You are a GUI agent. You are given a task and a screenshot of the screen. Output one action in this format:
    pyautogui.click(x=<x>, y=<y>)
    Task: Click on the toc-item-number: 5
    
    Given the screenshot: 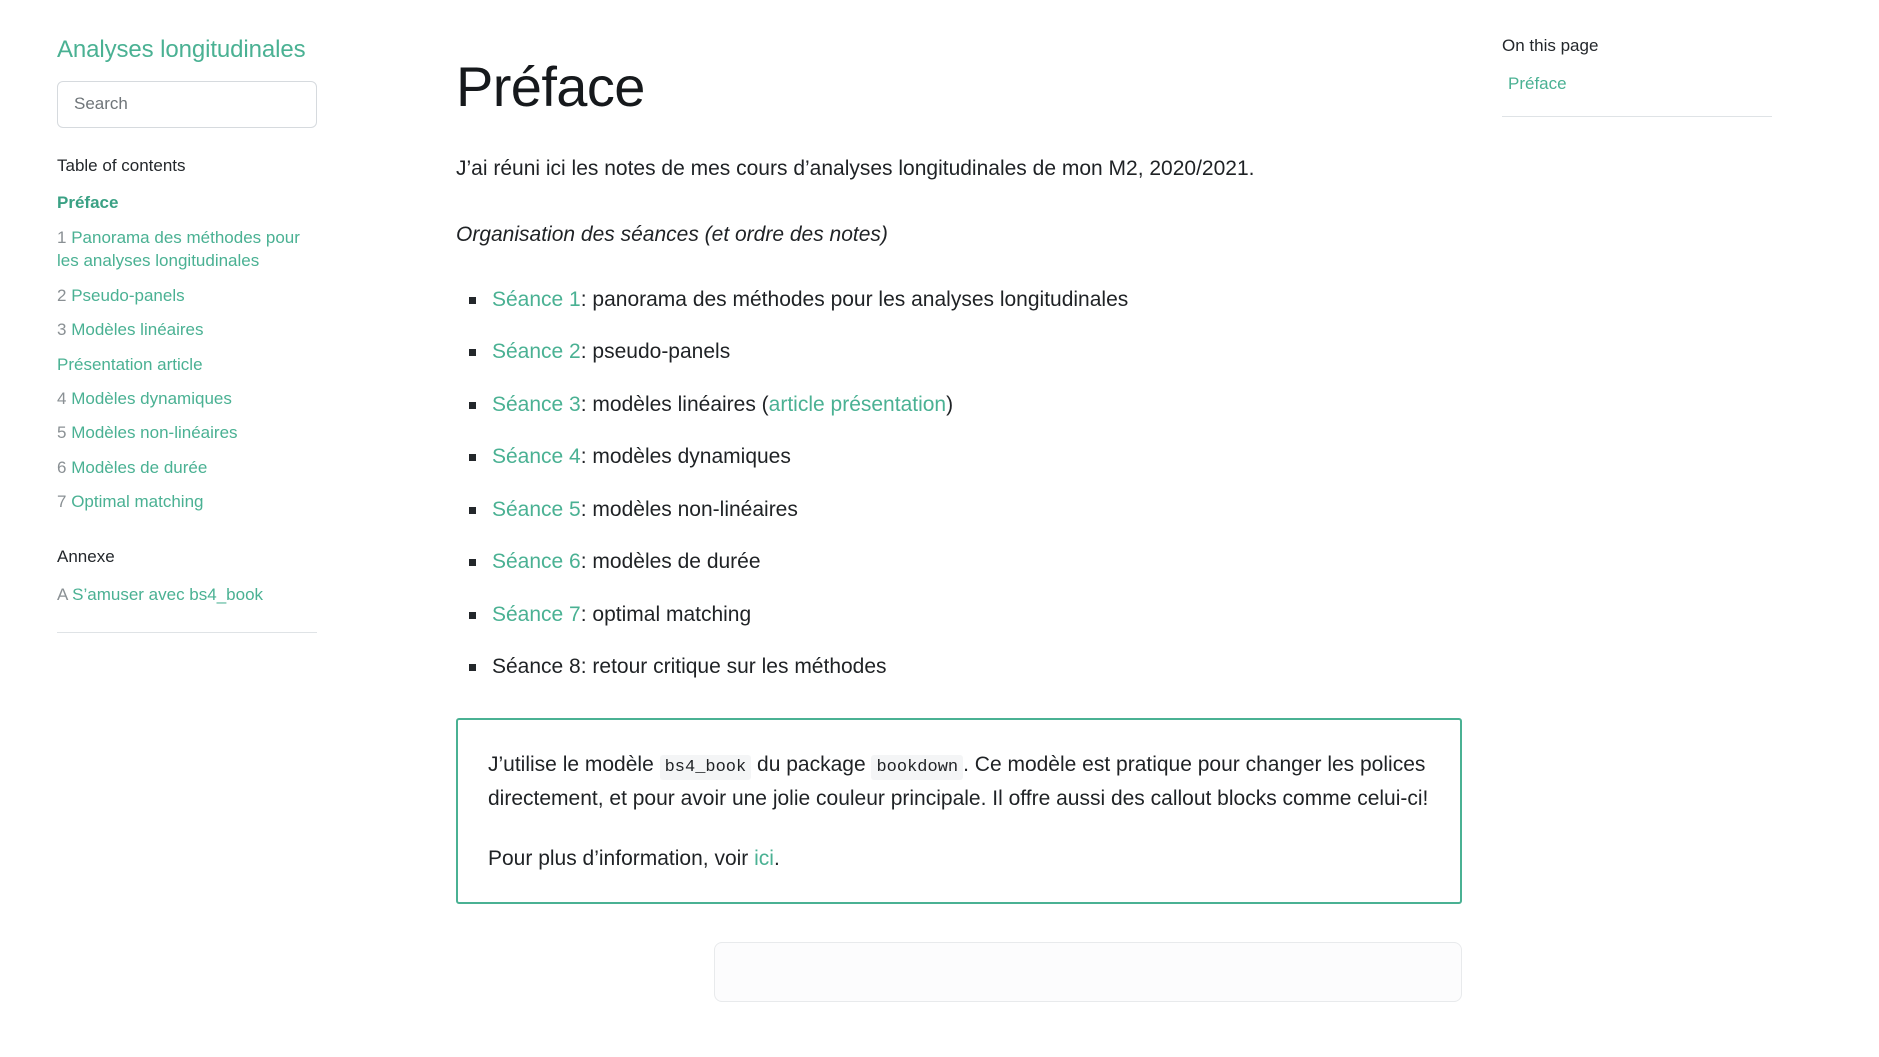 What is the action you would take?
    pyautogui.click(x=62, y=433)
    